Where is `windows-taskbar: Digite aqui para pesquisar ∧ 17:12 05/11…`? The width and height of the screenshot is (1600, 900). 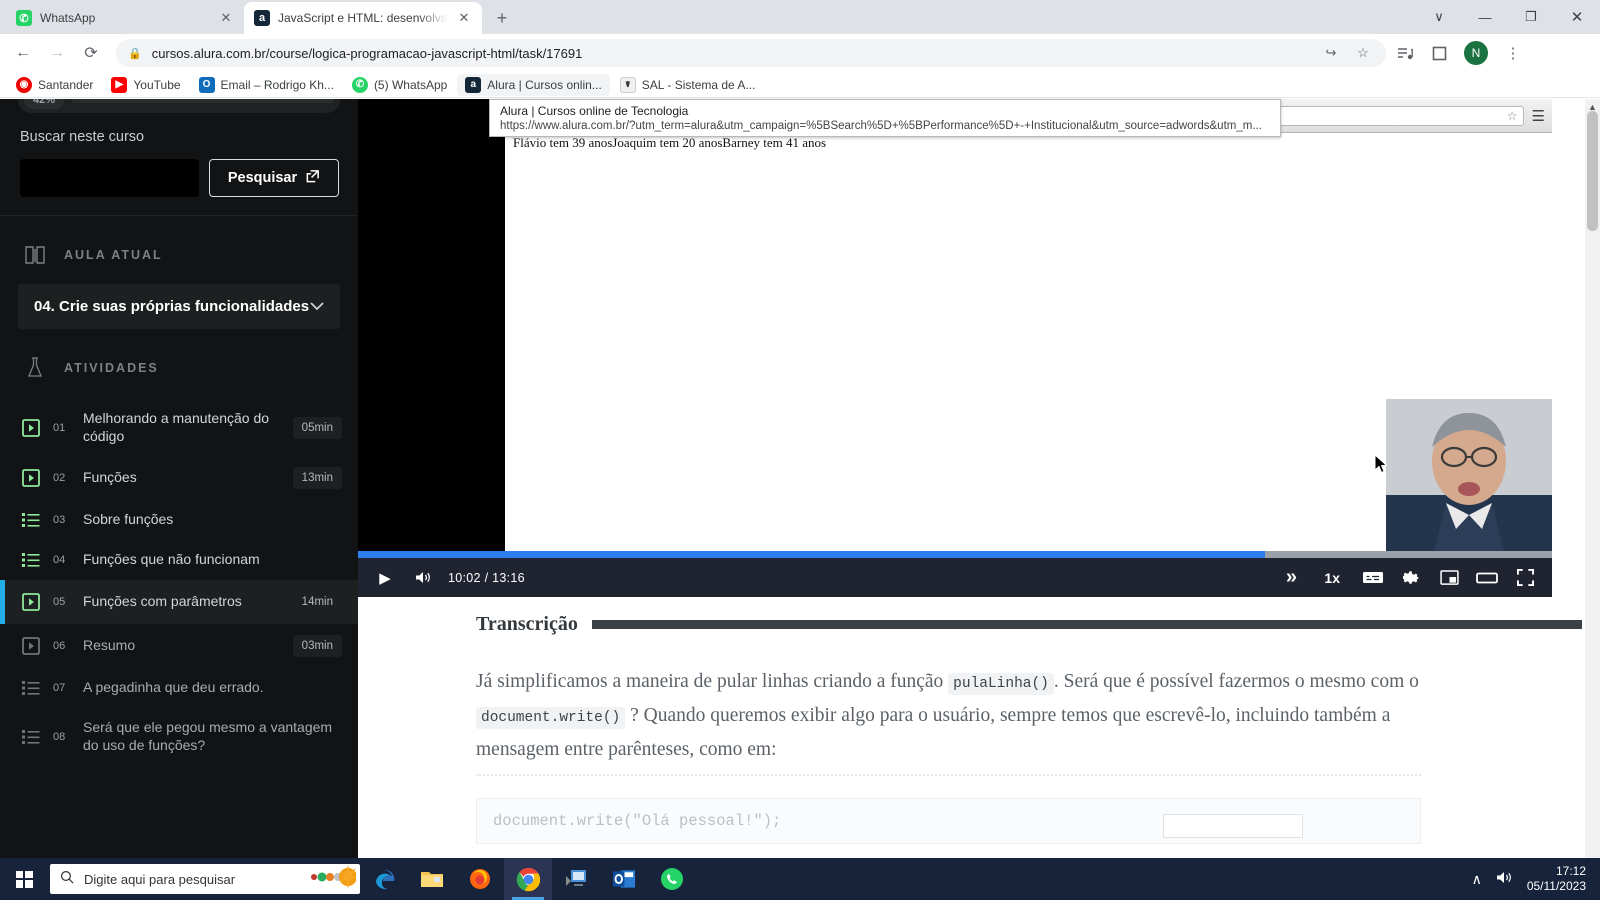 windows-taskbar: Digite aqui para pesquisar ∧ 17:12 05/11… is located at coordinates (800, 879).